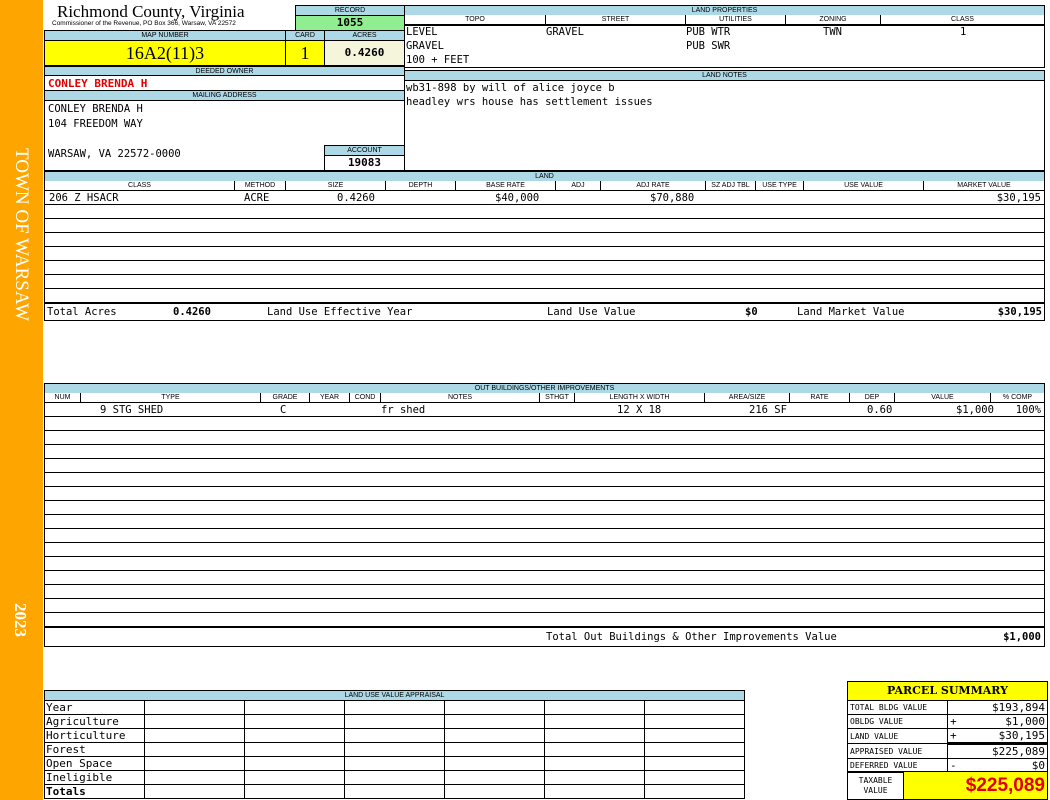 Image resolution: width=1050 pixels, height=800 pixels. Describe the element at coordinates (708, 32) in the screenshot. I see `utilities-value: PUB WTR` at that location.